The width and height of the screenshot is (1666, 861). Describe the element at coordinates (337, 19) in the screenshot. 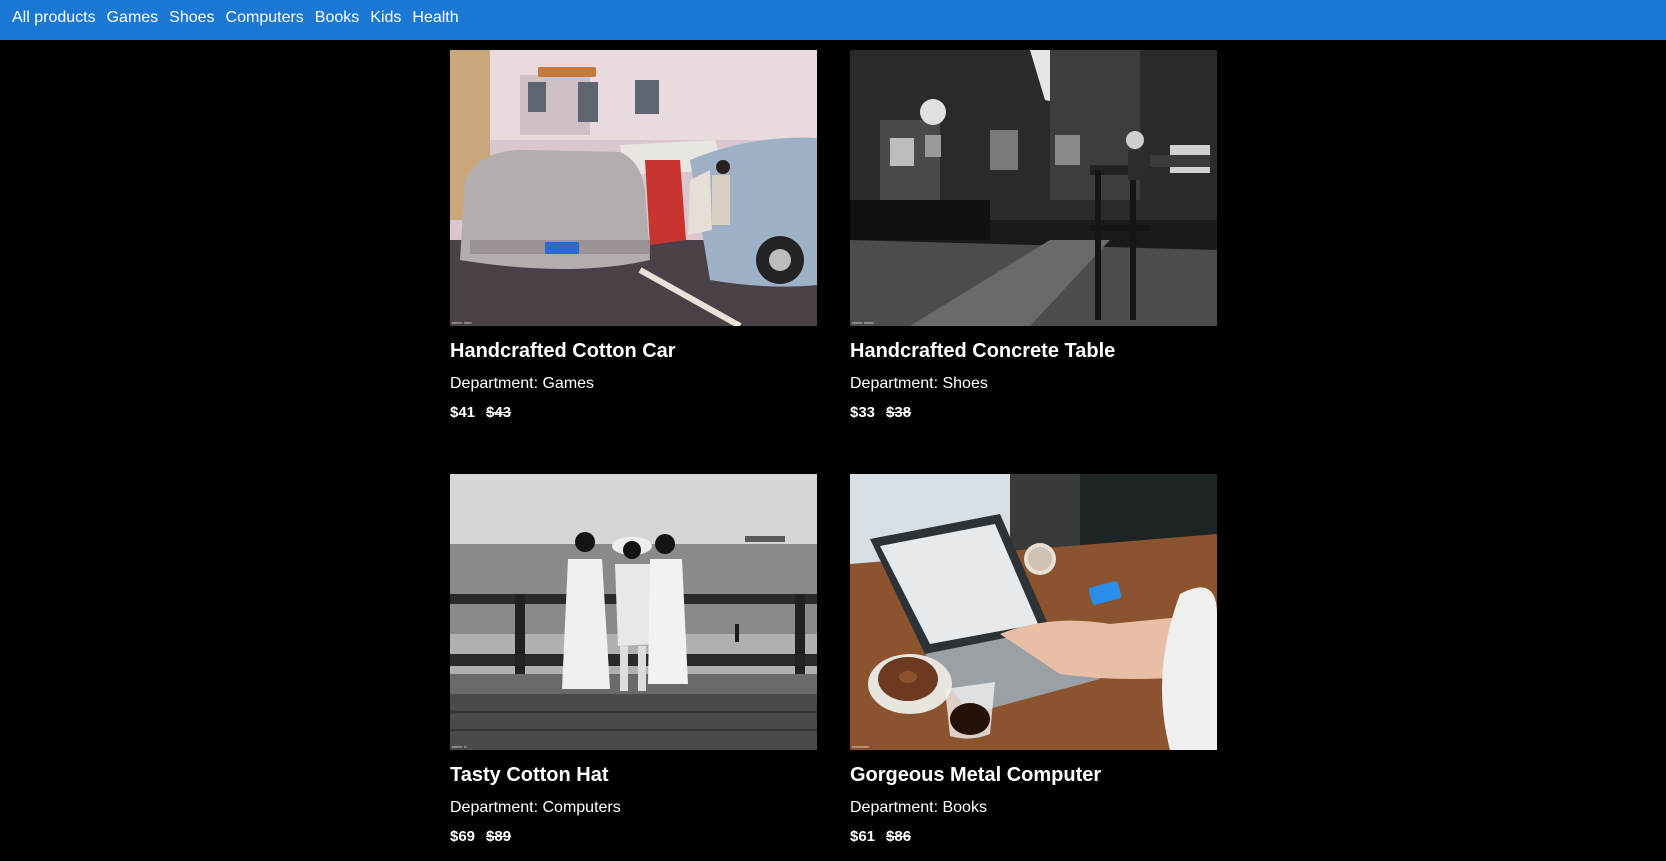

I see `nav-books: Books` at that location.